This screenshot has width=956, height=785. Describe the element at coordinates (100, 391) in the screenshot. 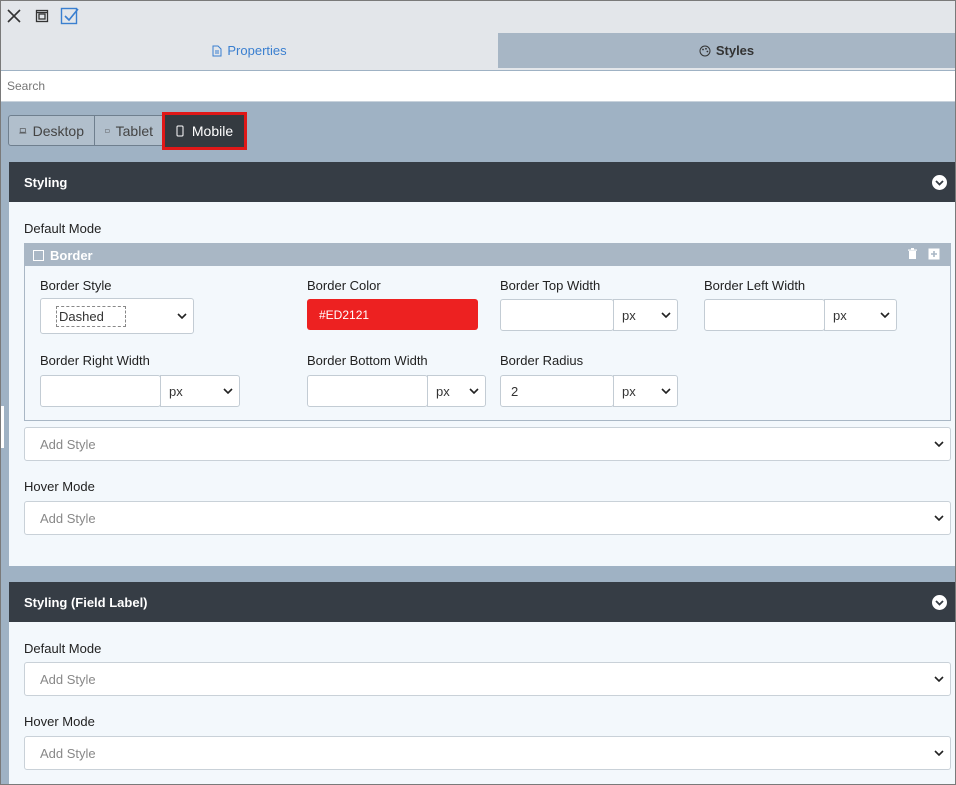

I see `border-right-width-input` at that location.